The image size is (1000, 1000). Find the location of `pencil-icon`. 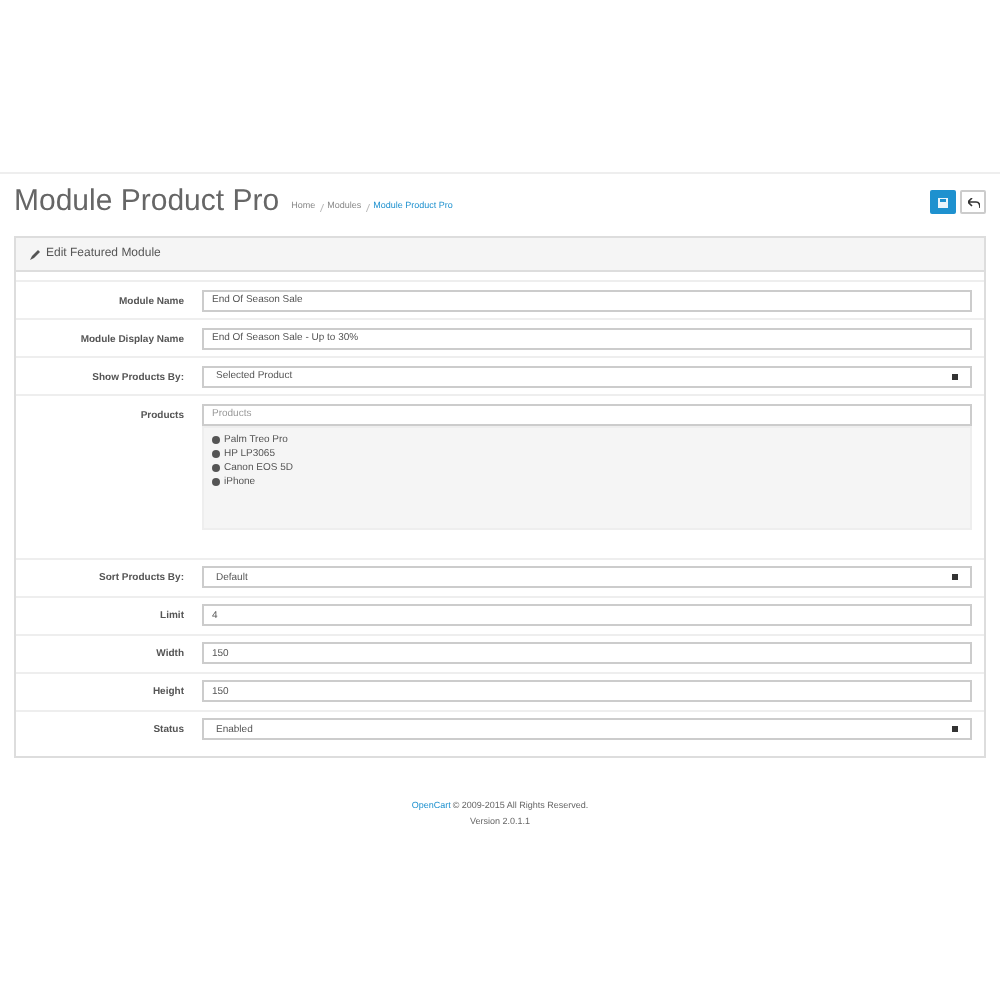

pencil-icon is located at coordinates (35, 254).